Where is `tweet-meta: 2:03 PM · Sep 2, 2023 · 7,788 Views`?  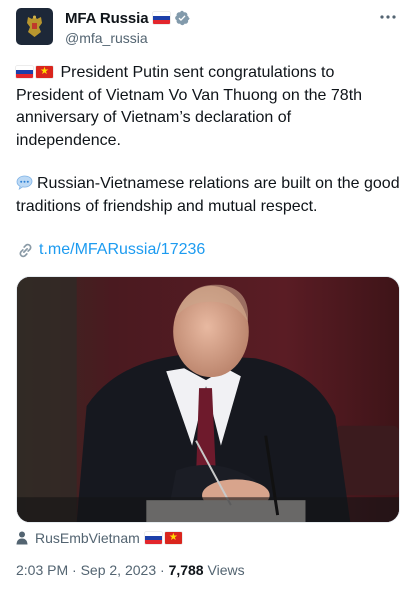 tweet-meta: 2:03 PM · Sep 2, 2023 · 7,788 Views is located at coordinates (130, 570).